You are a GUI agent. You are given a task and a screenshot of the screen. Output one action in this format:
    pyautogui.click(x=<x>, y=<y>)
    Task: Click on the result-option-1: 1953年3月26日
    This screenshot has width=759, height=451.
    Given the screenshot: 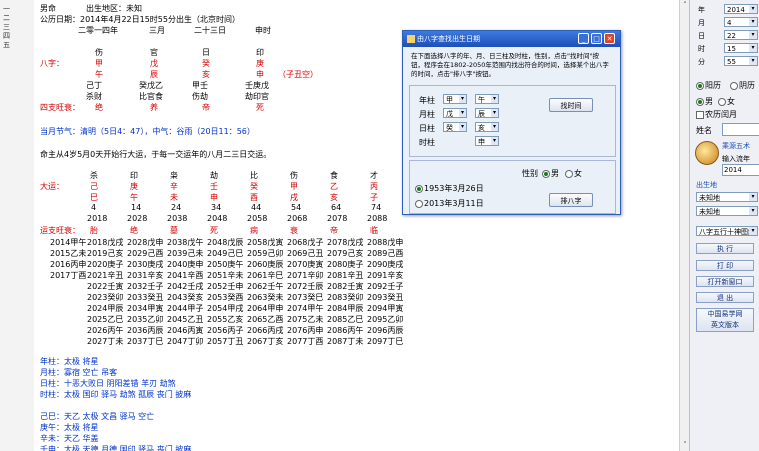 What is the action you would take?
    pyautogui.click(x=449, y=188)
    